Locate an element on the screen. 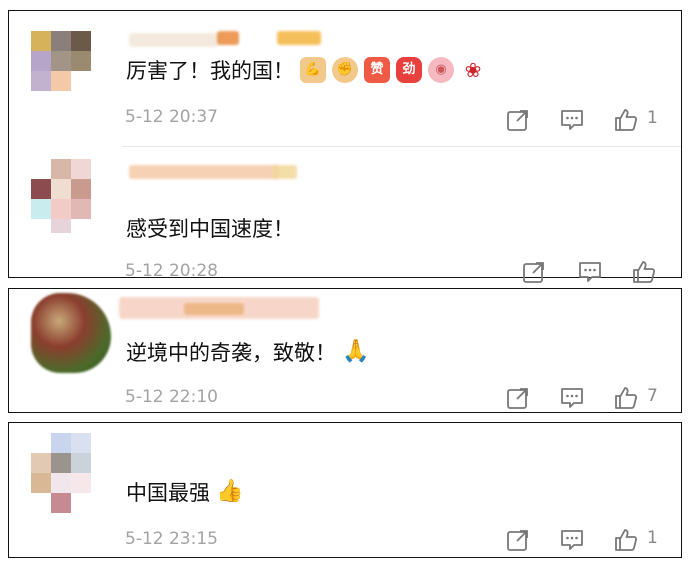 The height and width of the screenshot is (563, 689). pray-hands-icon: 🙏 is located at coordinates (356, 351).